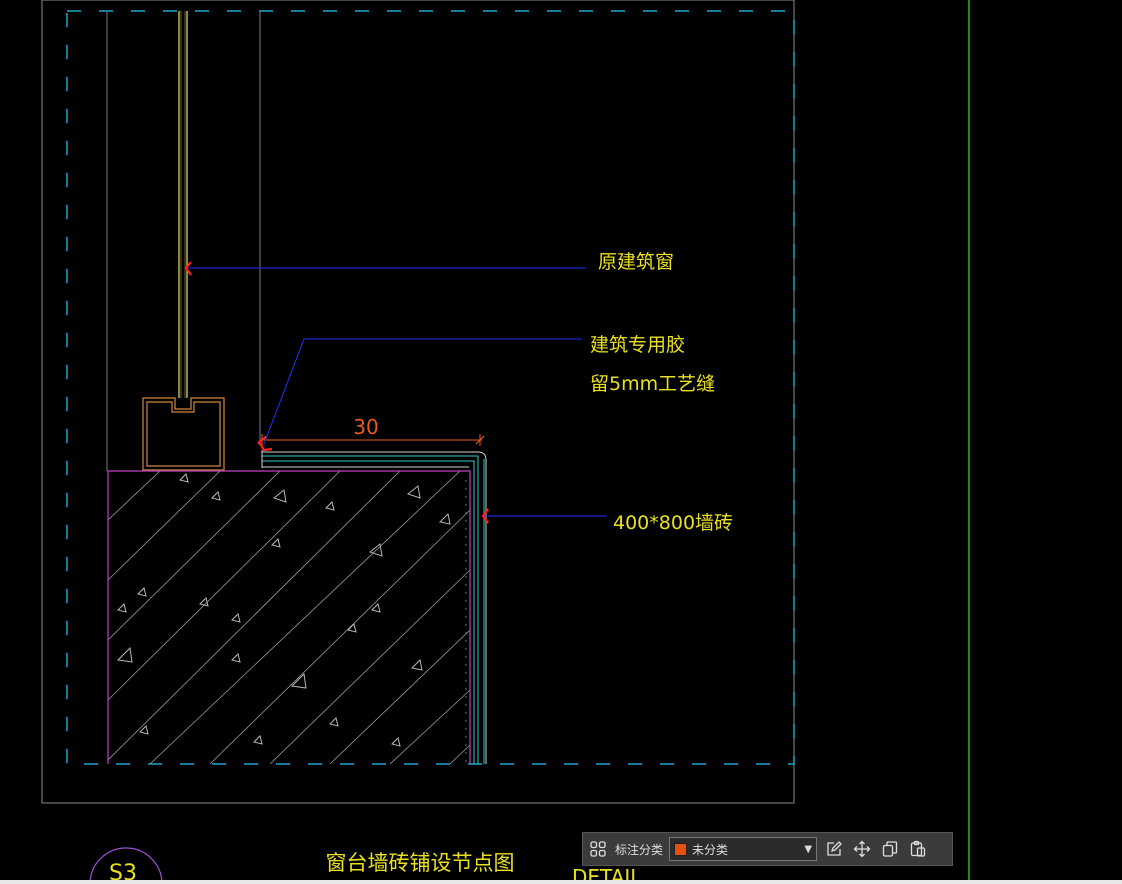  Describe the element at coordinates (862, 849) in the screenshot. I see `move-icon` at that location.